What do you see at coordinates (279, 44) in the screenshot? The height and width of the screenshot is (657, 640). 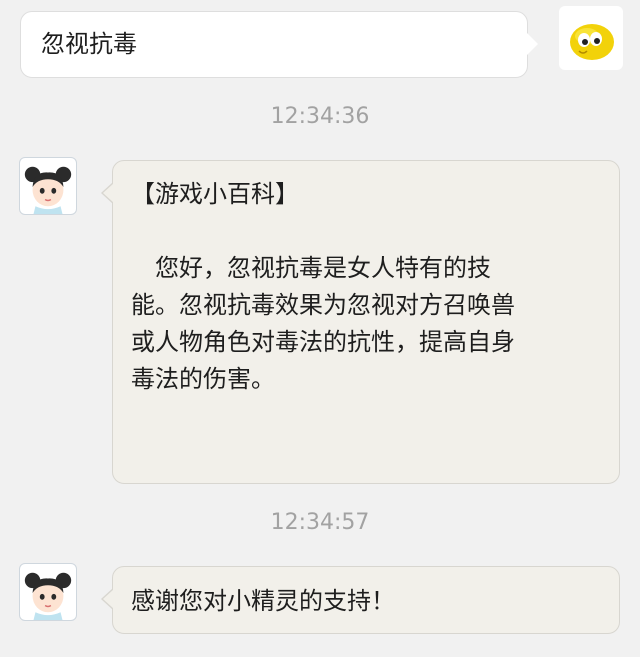 I see `user-message-bubble: 忽视抗毒` at bounding box center [279, 44].